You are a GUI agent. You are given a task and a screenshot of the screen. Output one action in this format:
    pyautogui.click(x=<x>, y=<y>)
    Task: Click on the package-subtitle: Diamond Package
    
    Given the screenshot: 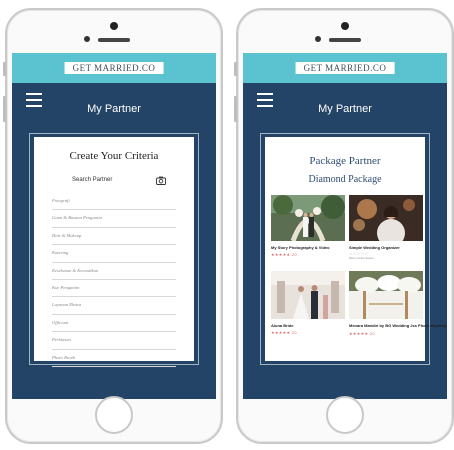 What is the action you would take?
    pyautogui.click(x=345, y=179)
    